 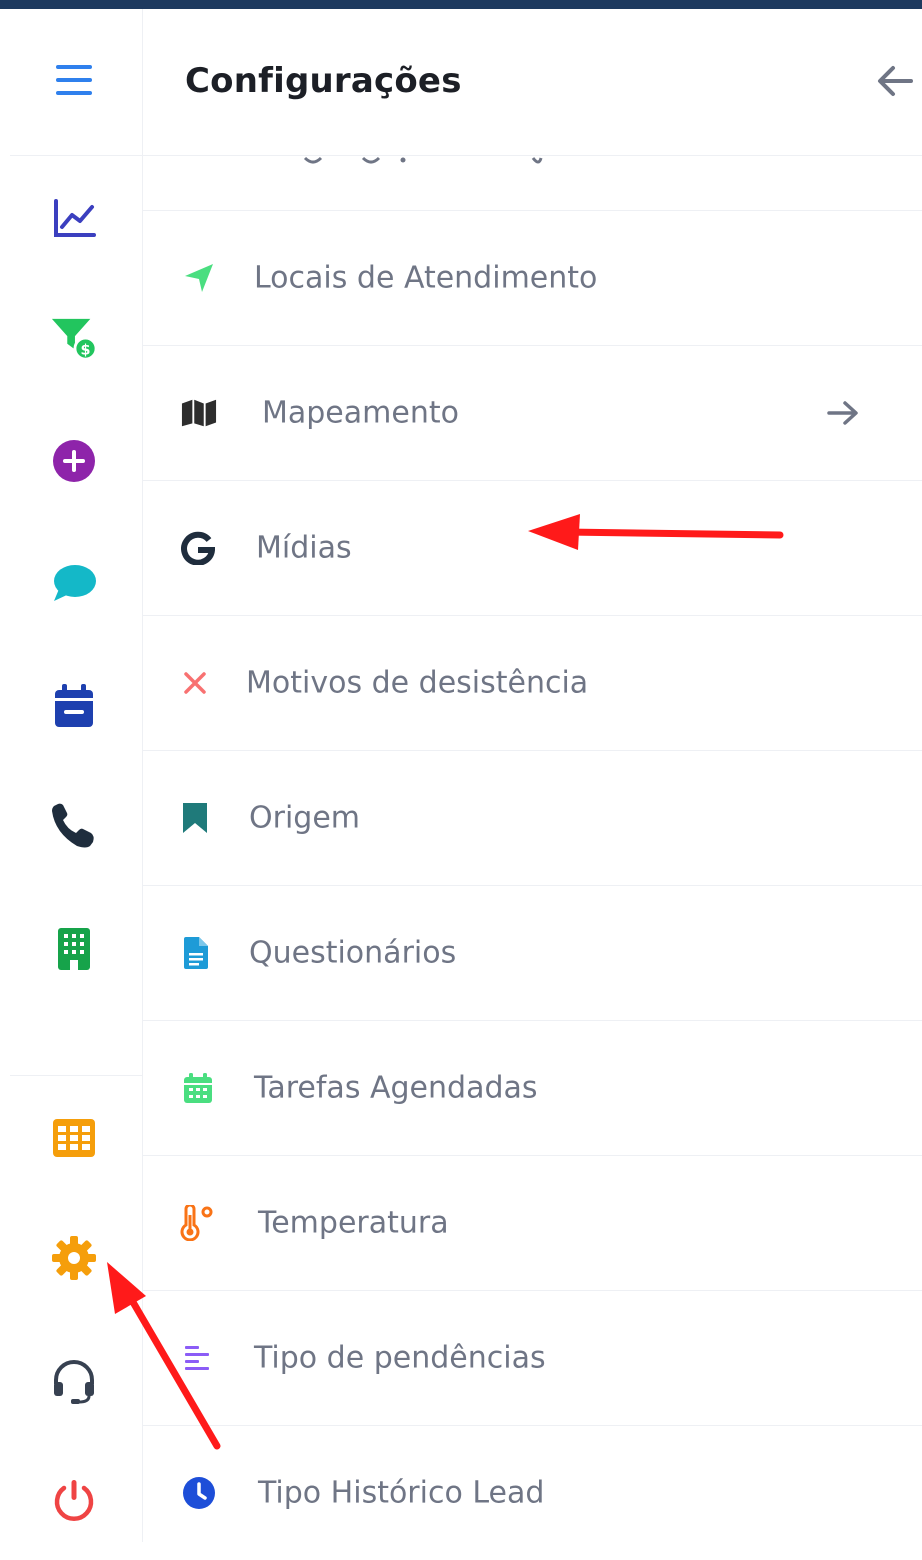 I want to click on phone-icon, so click(x=74, y=826).